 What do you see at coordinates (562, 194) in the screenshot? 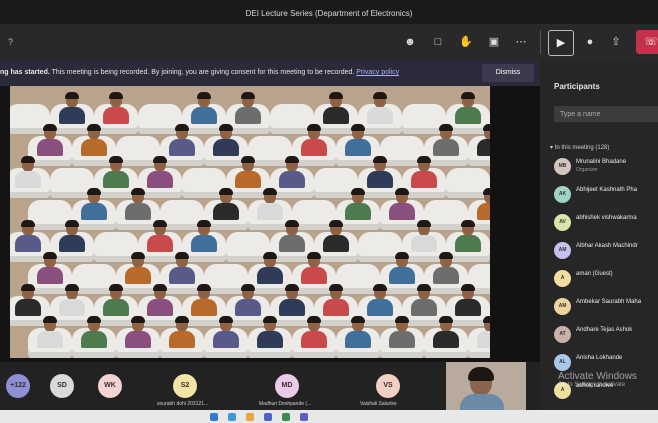
I see `participant-avatar: AK` at bounding box center [562, 194].